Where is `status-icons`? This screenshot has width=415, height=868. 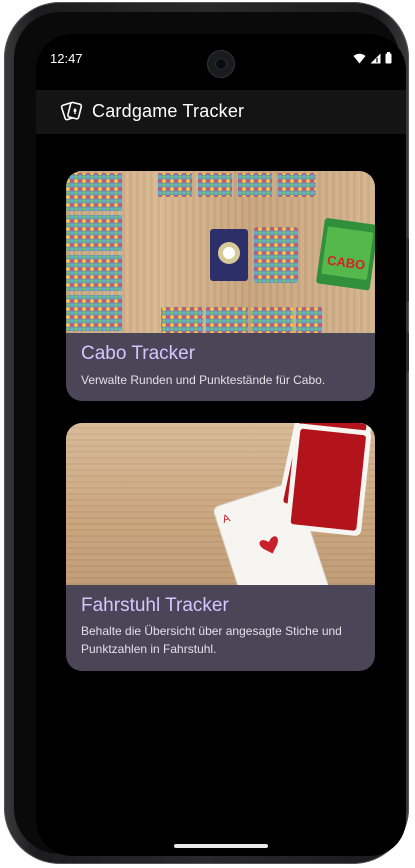 status-icons is located at coordinates (372, 58).